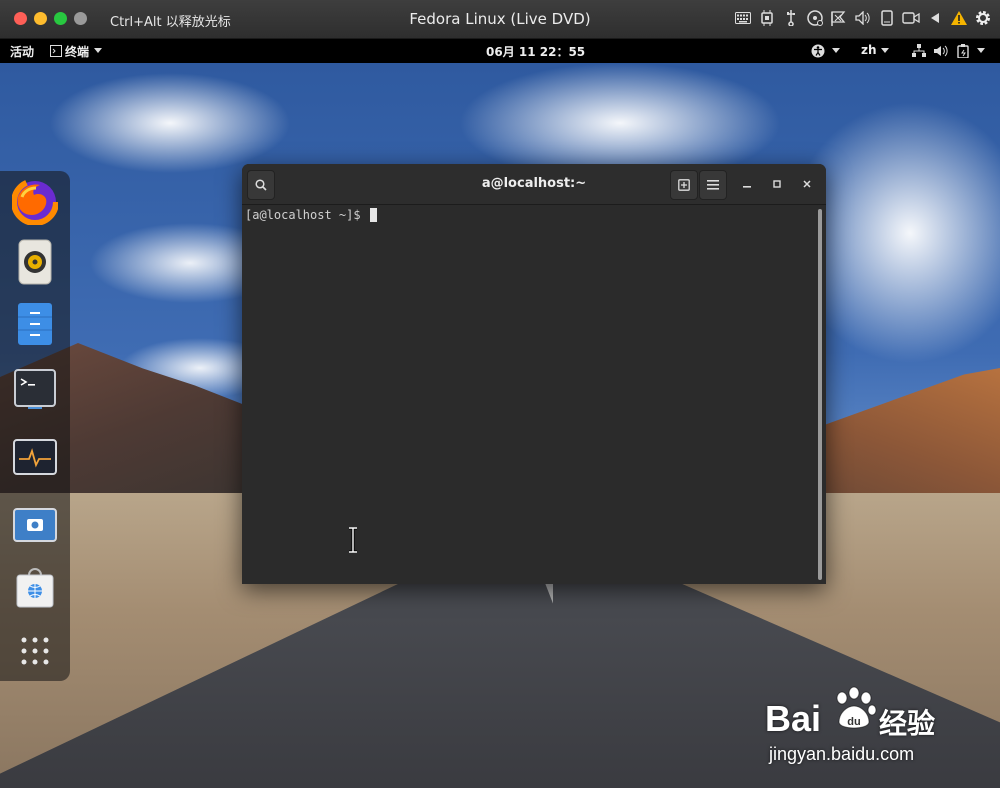  Describe the element at coordinates (170, 22) in the screenshot. I see `release-cursor-hint: Ctrl+Alt 以释放光标` at that location.